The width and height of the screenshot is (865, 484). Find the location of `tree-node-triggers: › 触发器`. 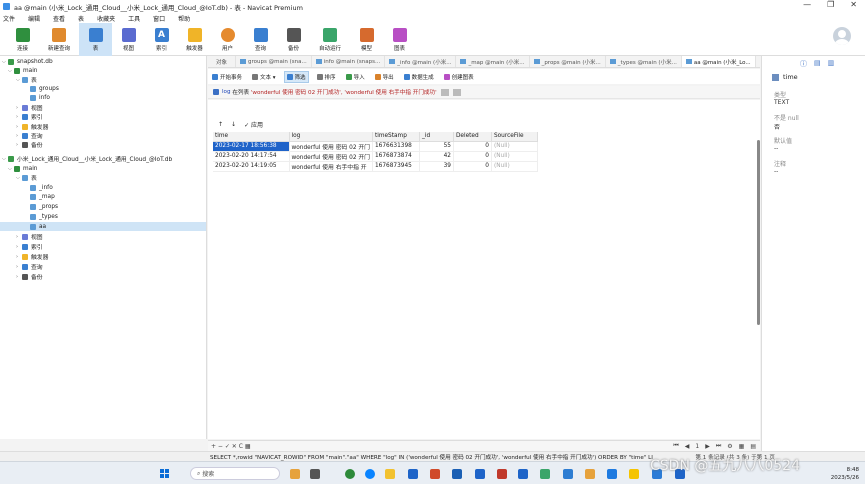

tree-node-triggers: › 触发器 is located at coordinates (32, 126).